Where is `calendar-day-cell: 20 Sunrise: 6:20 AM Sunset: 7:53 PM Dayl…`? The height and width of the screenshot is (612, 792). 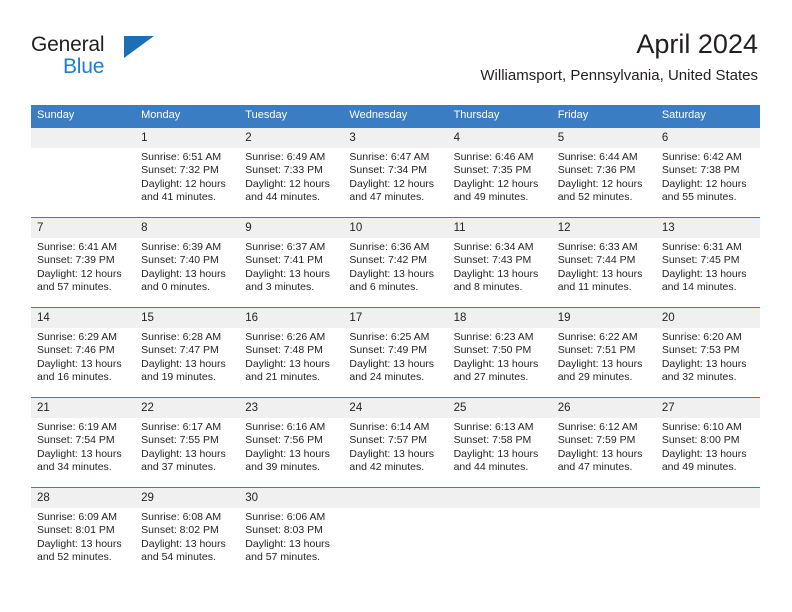
calendar-day-cell: 20 Sunrise: 6:20 AM Sunset: 7:53 PM Dayl… is located at coordinates (707, 352).